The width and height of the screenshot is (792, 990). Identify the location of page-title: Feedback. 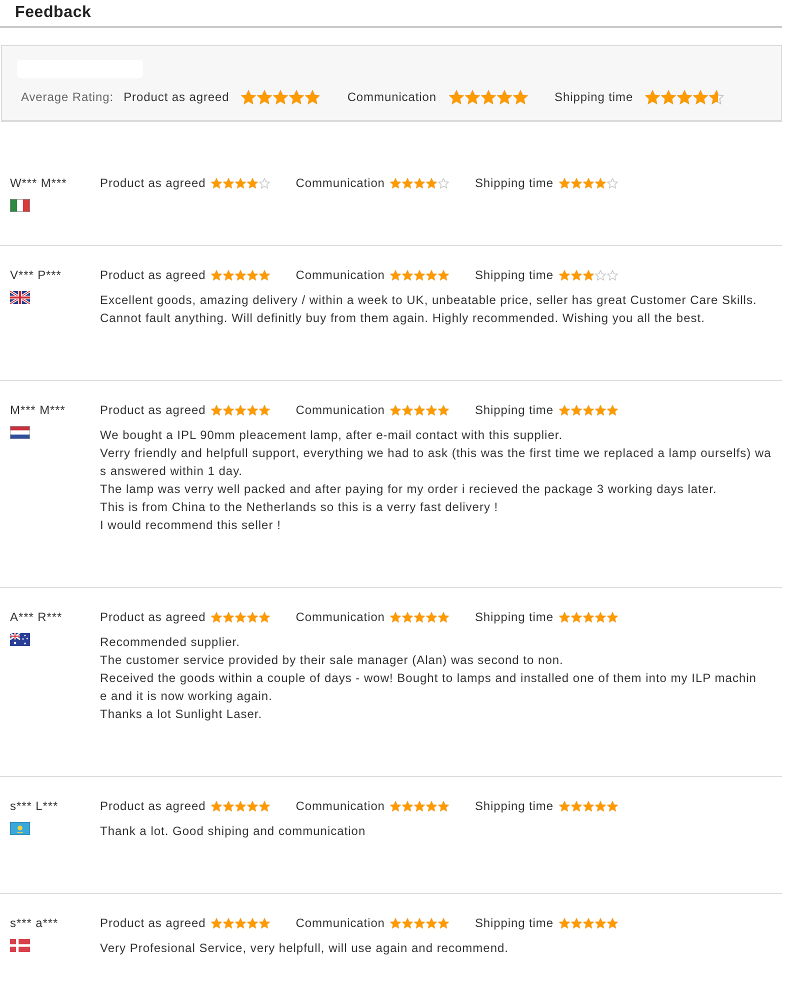
(53, 13).